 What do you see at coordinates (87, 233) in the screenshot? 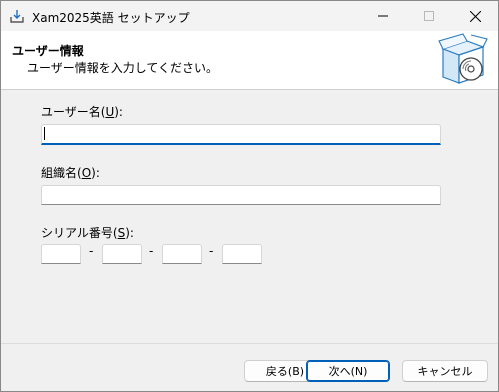
I see `serial-label: シリアル番号(S):` at bounding box center [87, 233].